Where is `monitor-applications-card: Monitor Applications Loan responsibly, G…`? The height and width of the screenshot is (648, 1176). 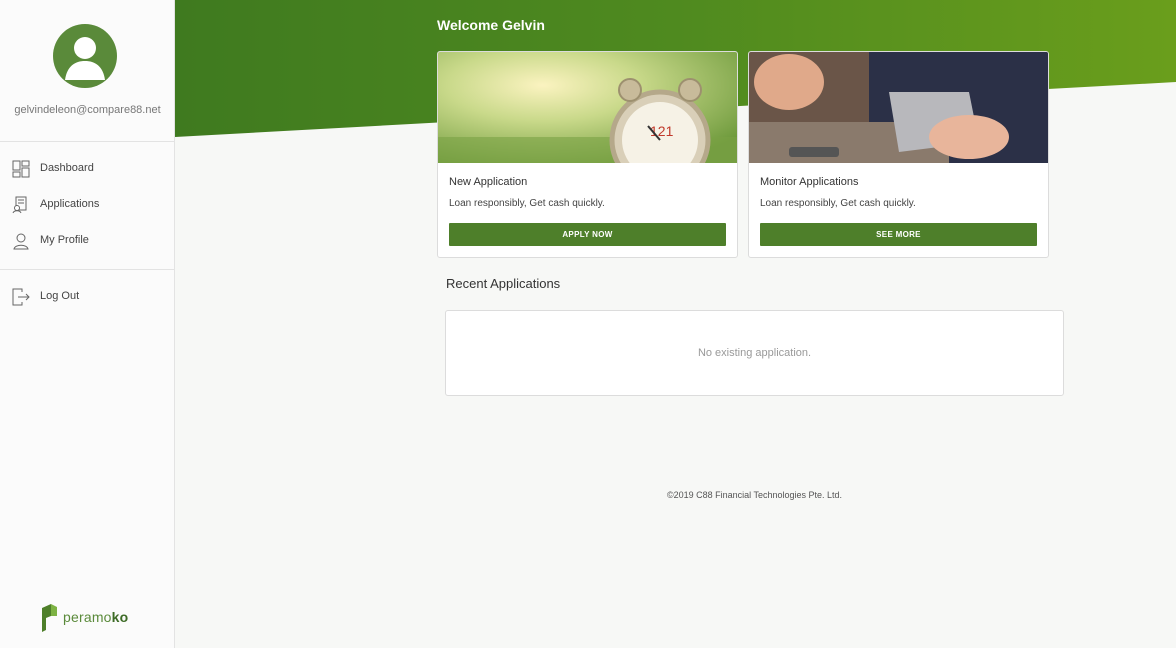 monitor-applications-card: Monitor Applications Loan responsibly, G… is located at coordinates (898, 154).